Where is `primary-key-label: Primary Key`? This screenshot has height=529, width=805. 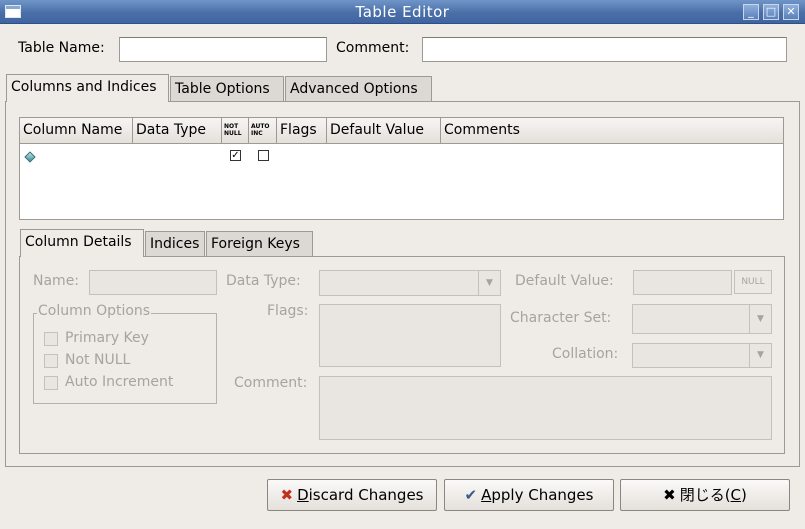
primary-key-label: Primary Key is located at coordinates (107, 338).